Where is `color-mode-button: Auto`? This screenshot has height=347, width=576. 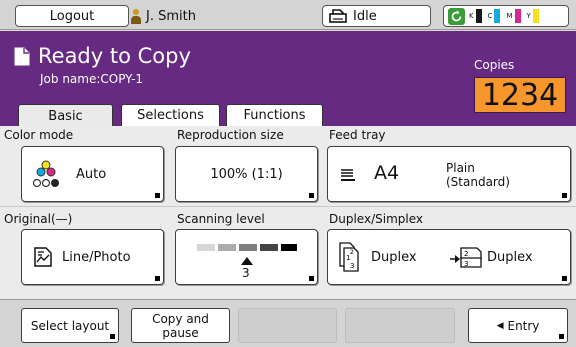 color-mode-button: Auto is located at coordinates (92, 174).